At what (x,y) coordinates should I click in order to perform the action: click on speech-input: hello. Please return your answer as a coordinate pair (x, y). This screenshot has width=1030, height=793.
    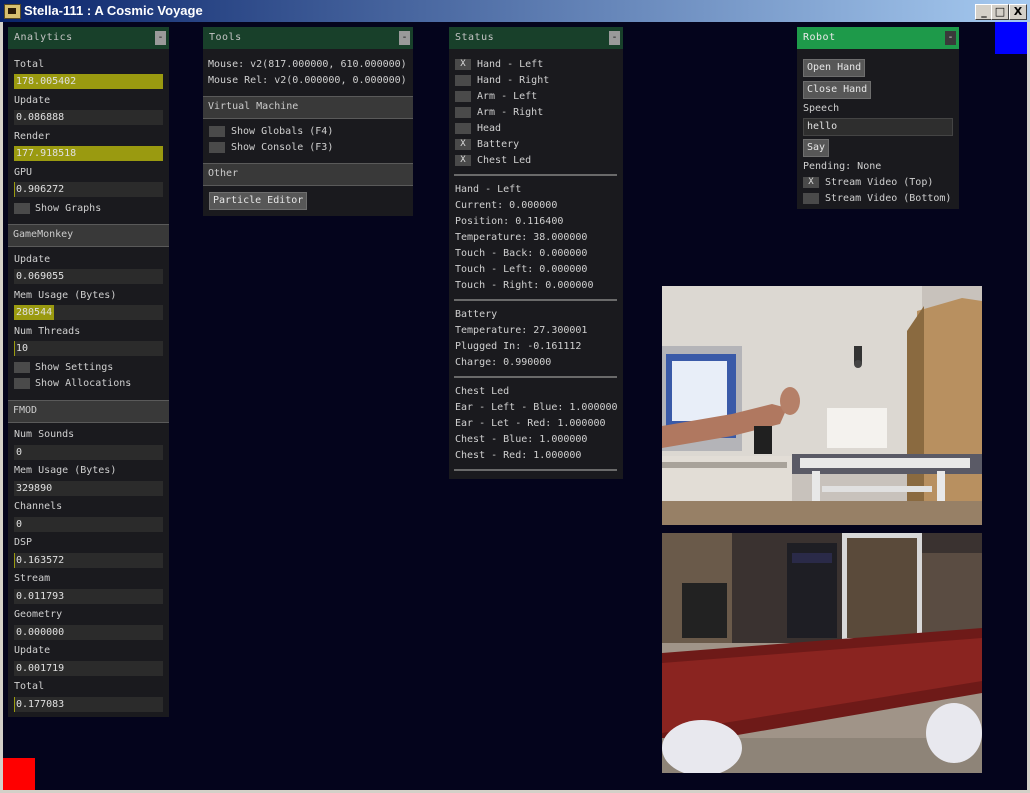
    Looking at the image, I should click on (878, 127).